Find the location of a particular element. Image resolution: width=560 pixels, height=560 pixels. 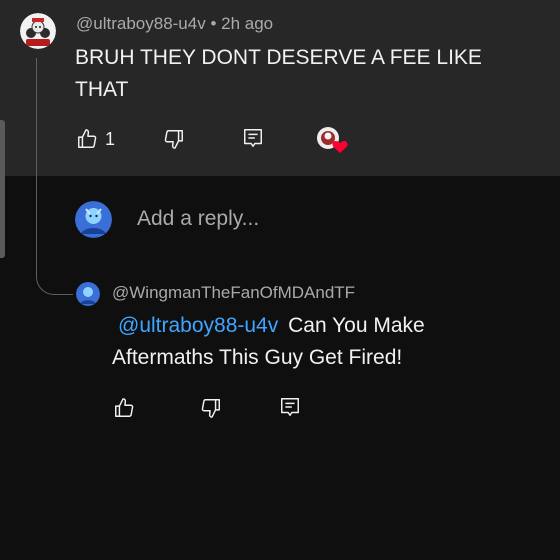

creator-heart-icon is located at coordinates (332, 140).